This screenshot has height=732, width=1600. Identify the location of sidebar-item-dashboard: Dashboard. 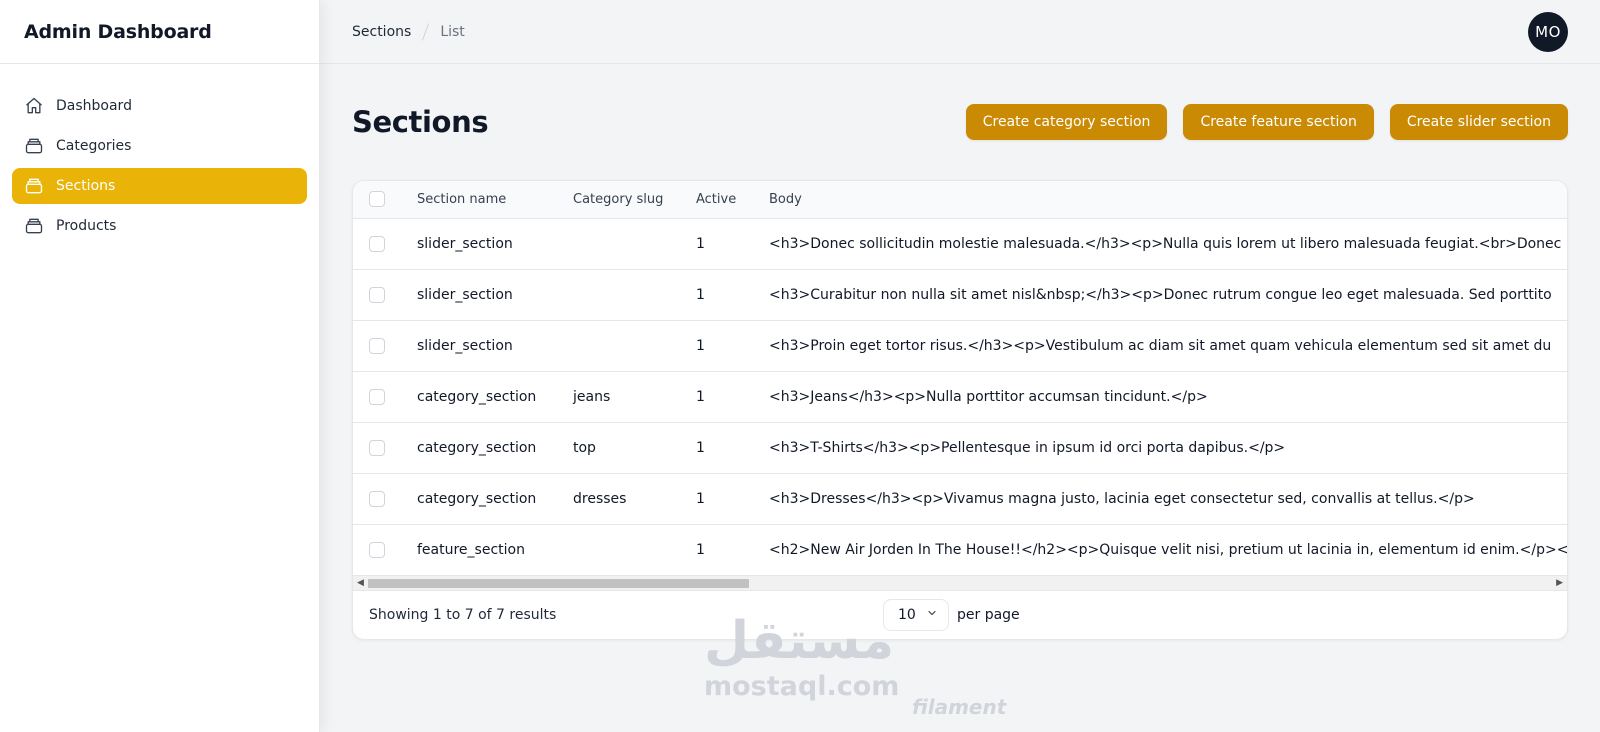
(159, 106).